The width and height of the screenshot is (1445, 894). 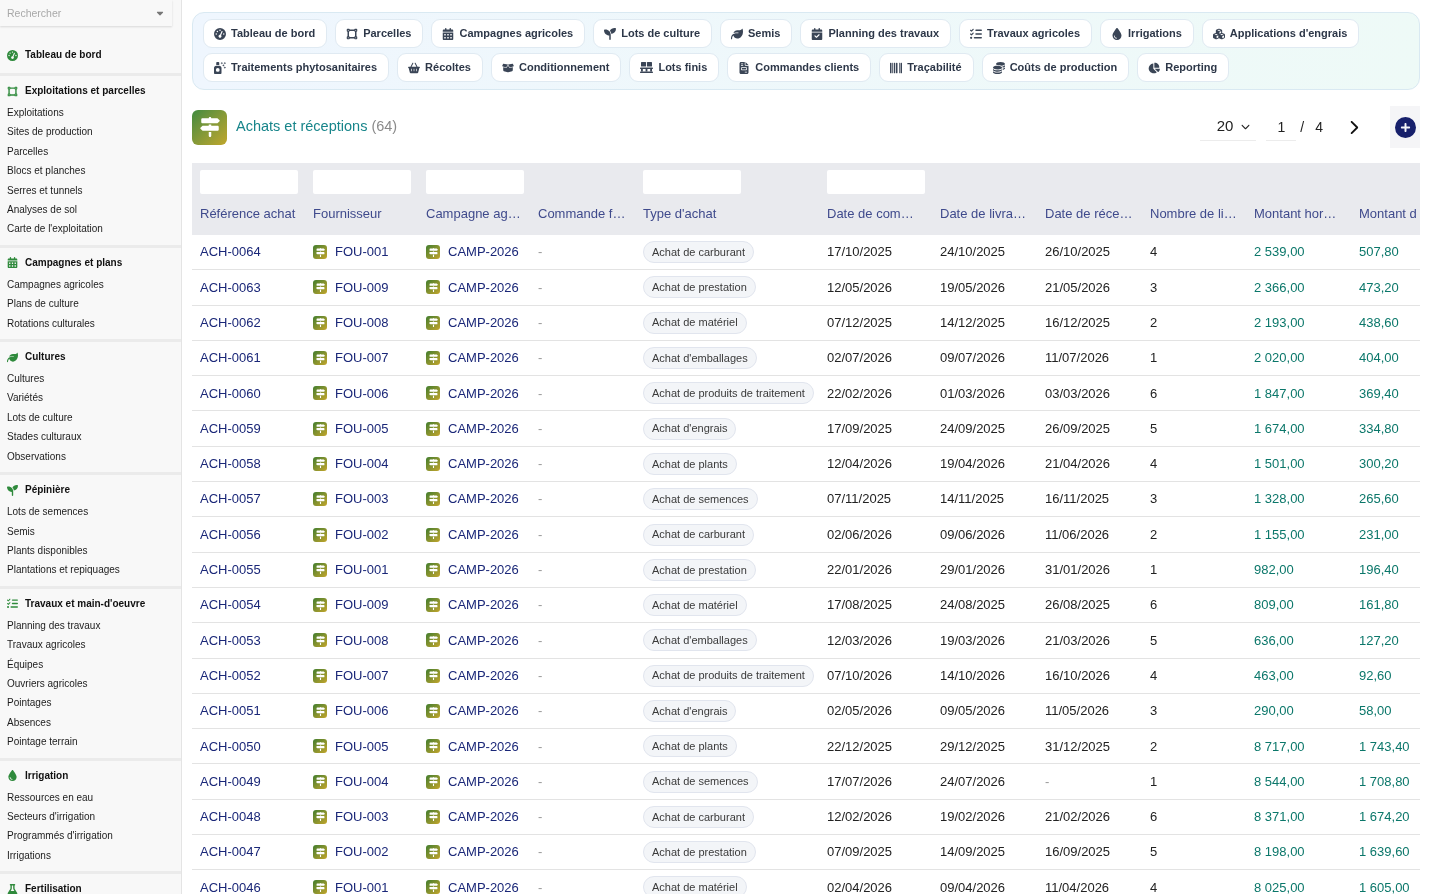 I want to click on sidebar-item: Exploitations, so click(x=32, y=113).